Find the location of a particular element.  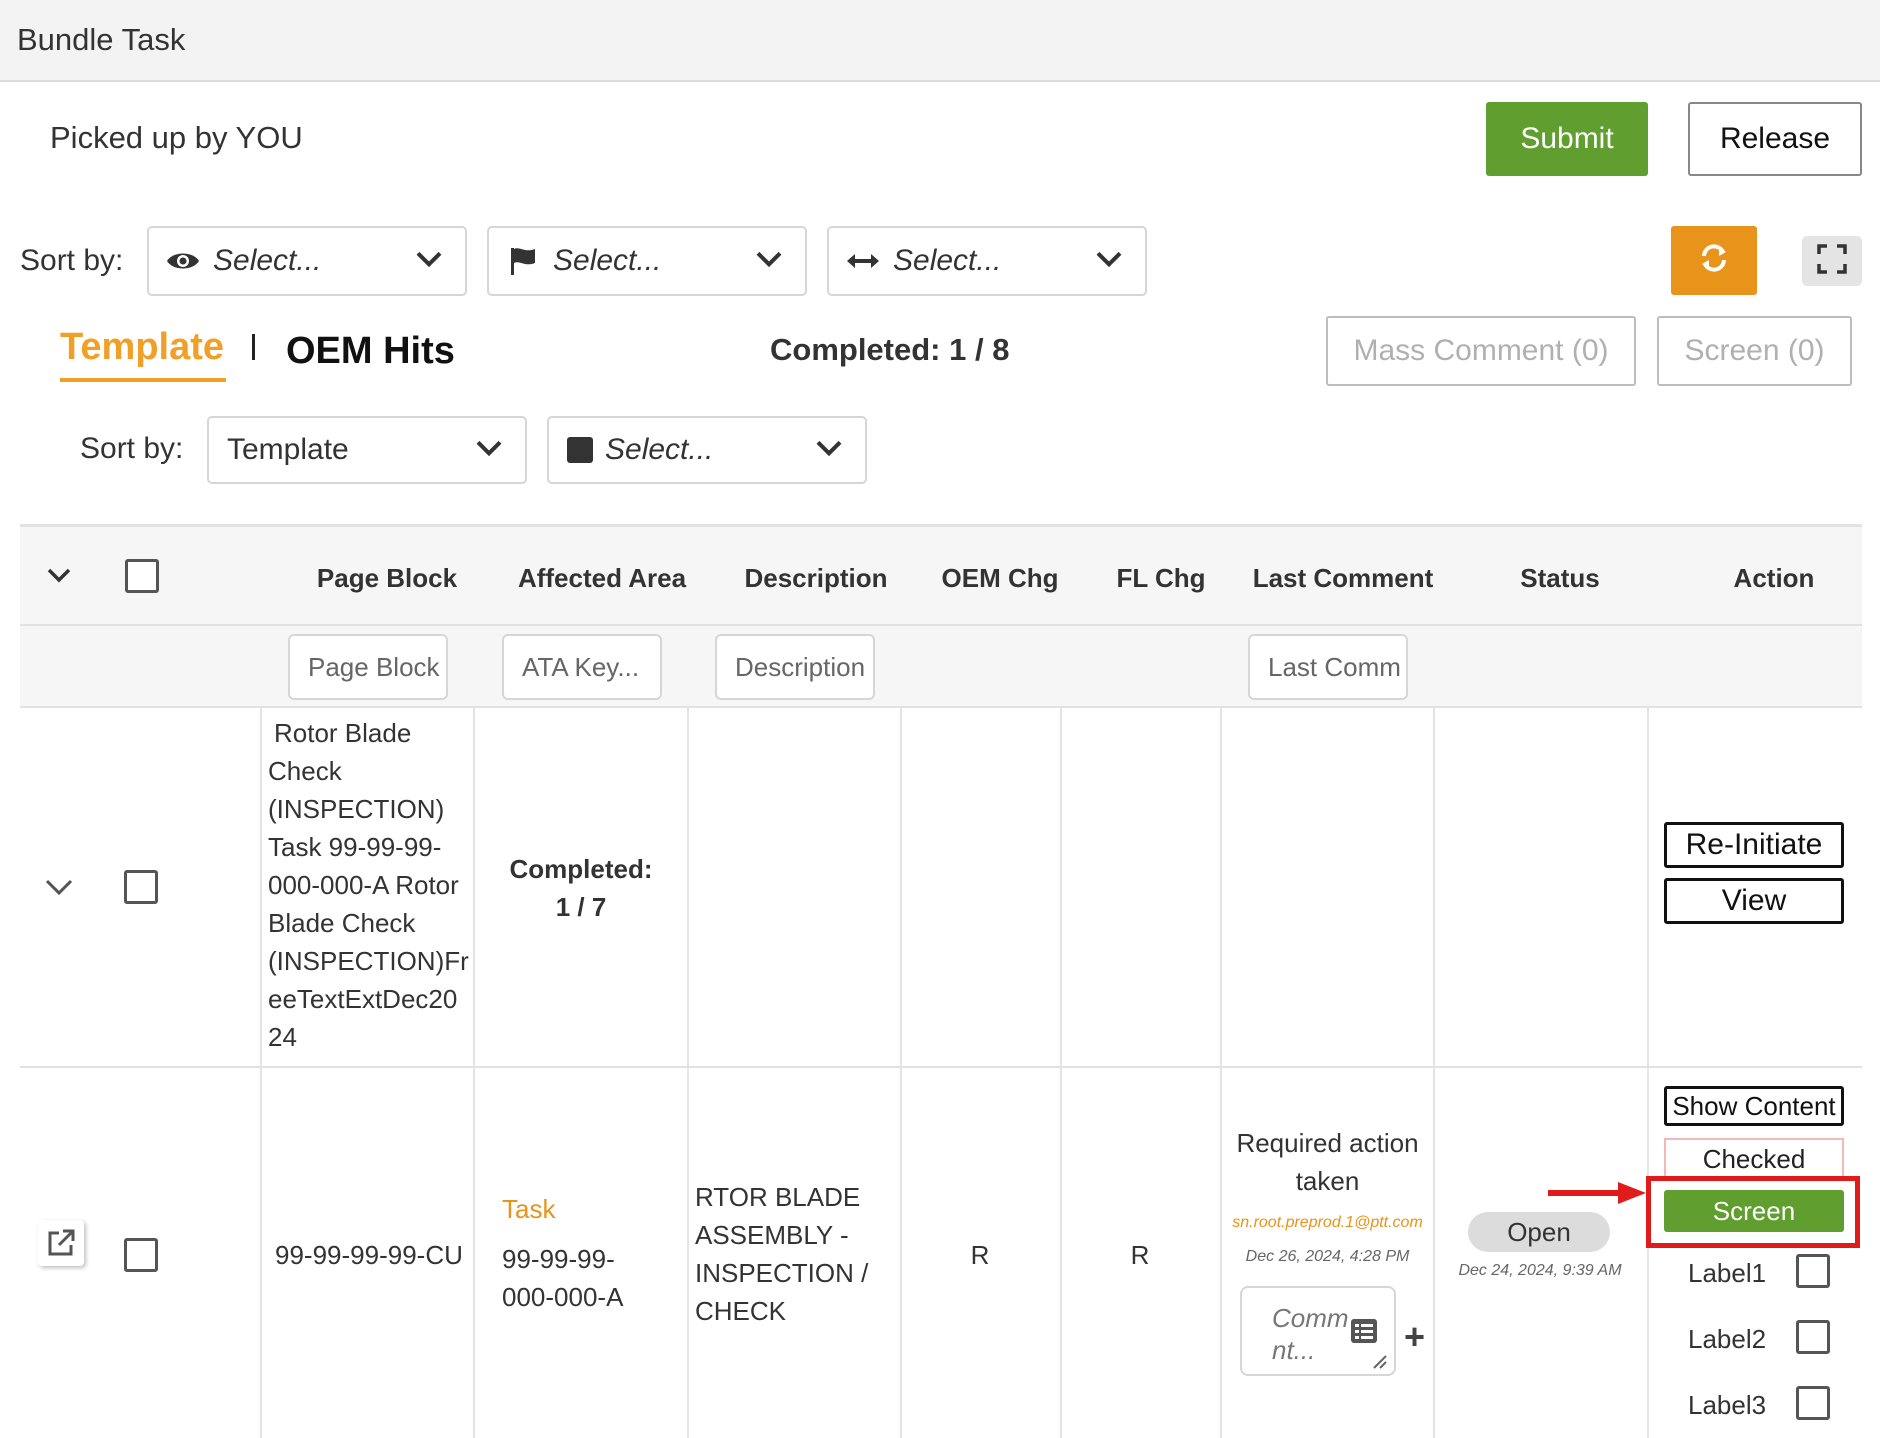

text-line: Comm is located at coordinates (1310, 1318).